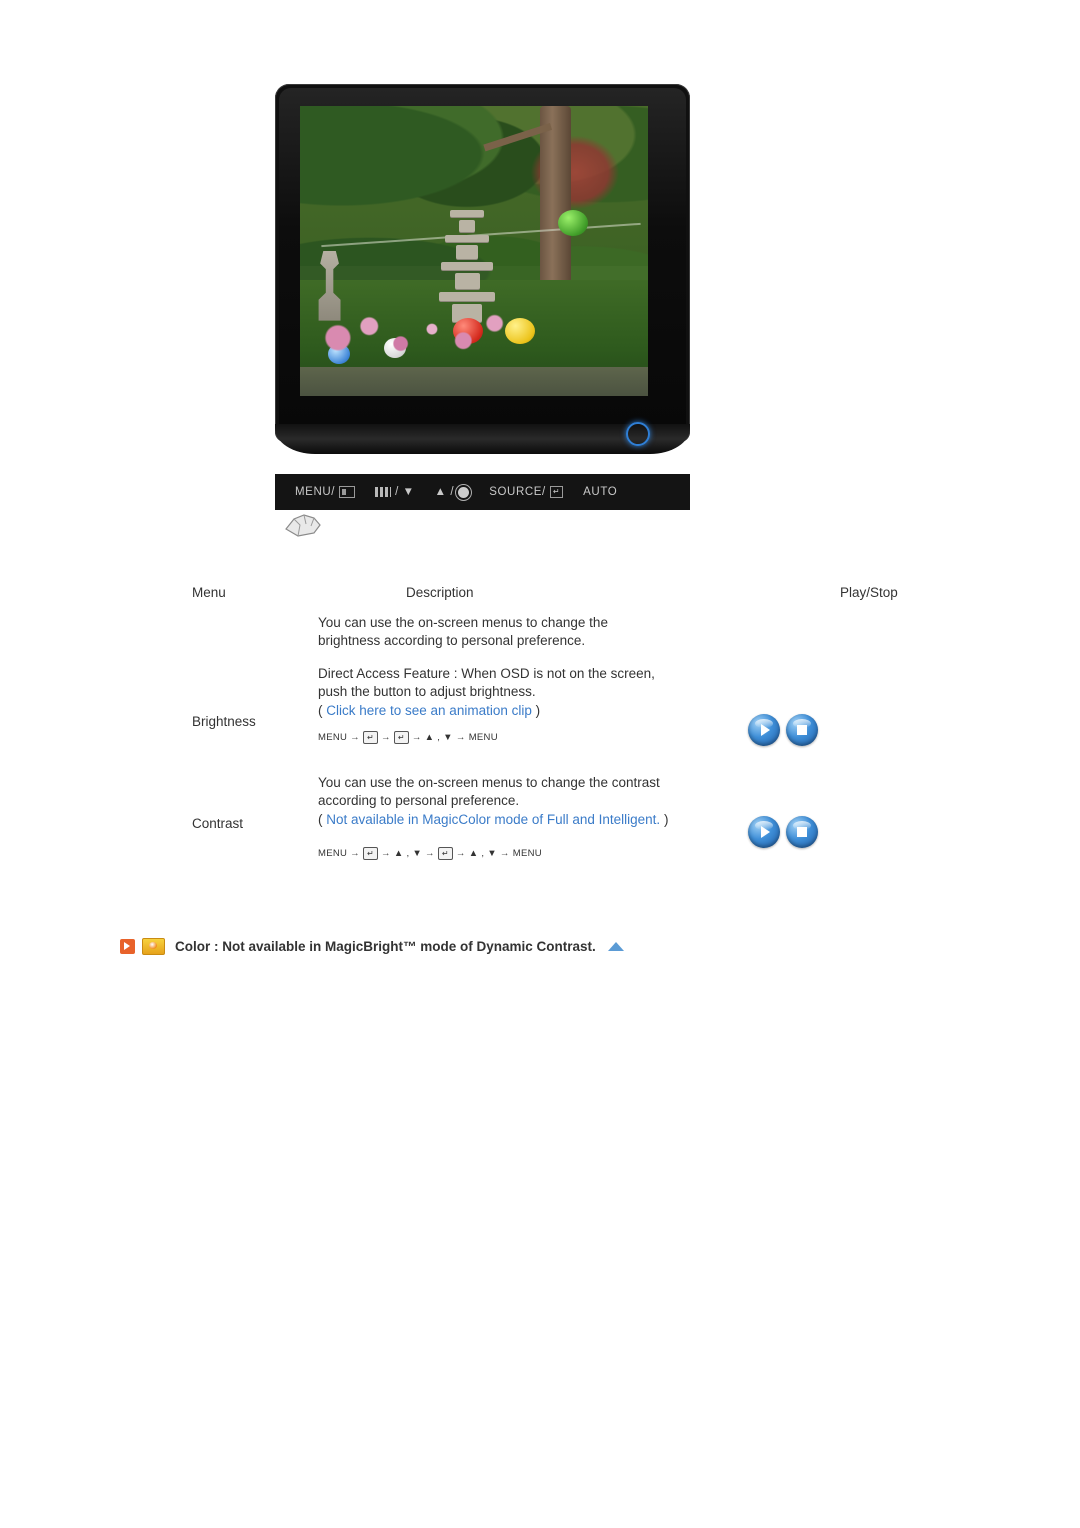 The image size is (1080, 1528). I want to click on source-button-label: SOURCE/, so click(517, 492).